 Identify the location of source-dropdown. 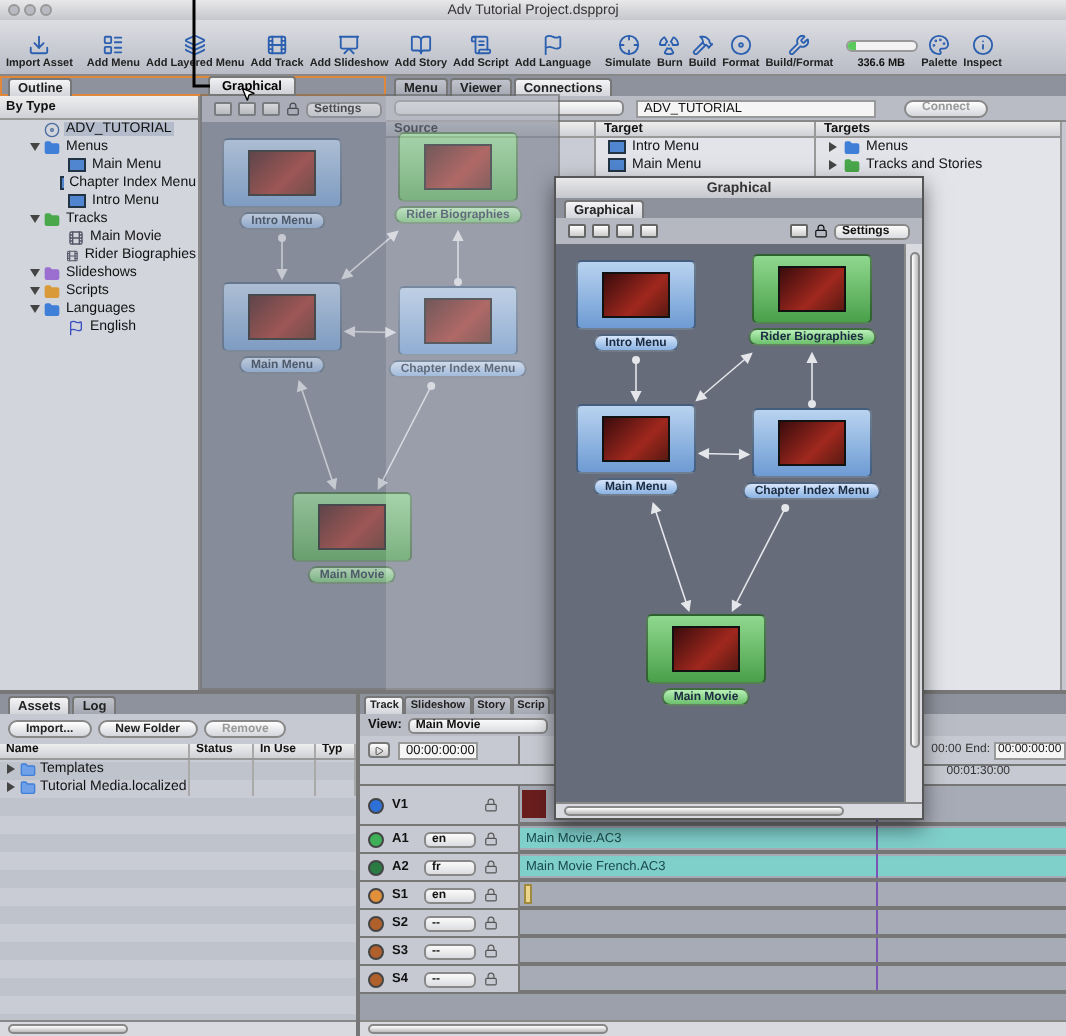
(509, 108).